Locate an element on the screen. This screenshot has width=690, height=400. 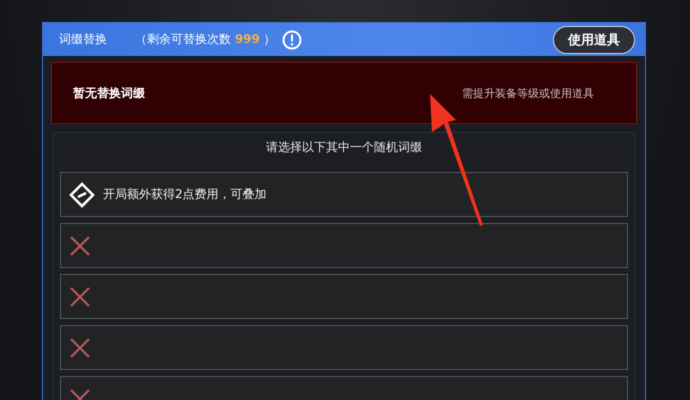
banner-hint: 需提升装备等级或使用道具 is located at coordinates (528, 93).